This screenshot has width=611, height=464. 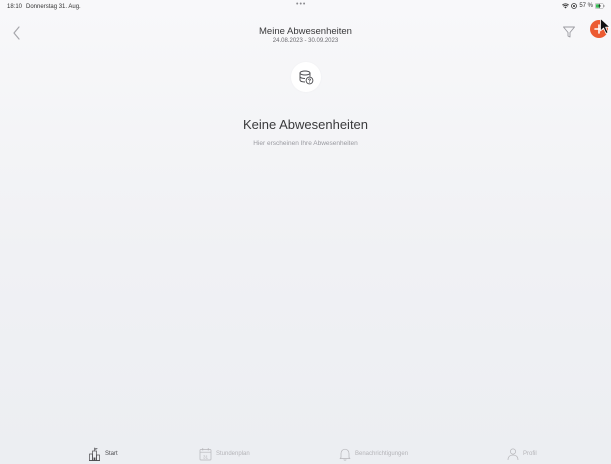 I want to click on location-lock-icon, so click(x=574, y=6).